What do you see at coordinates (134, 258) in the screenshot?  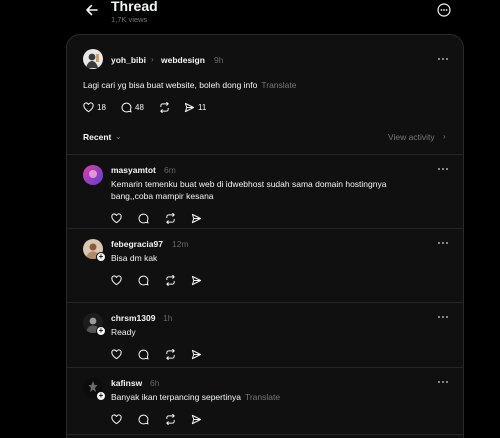 I see `reply-text: Bisa dm kak` at bounding box center [134, 258].